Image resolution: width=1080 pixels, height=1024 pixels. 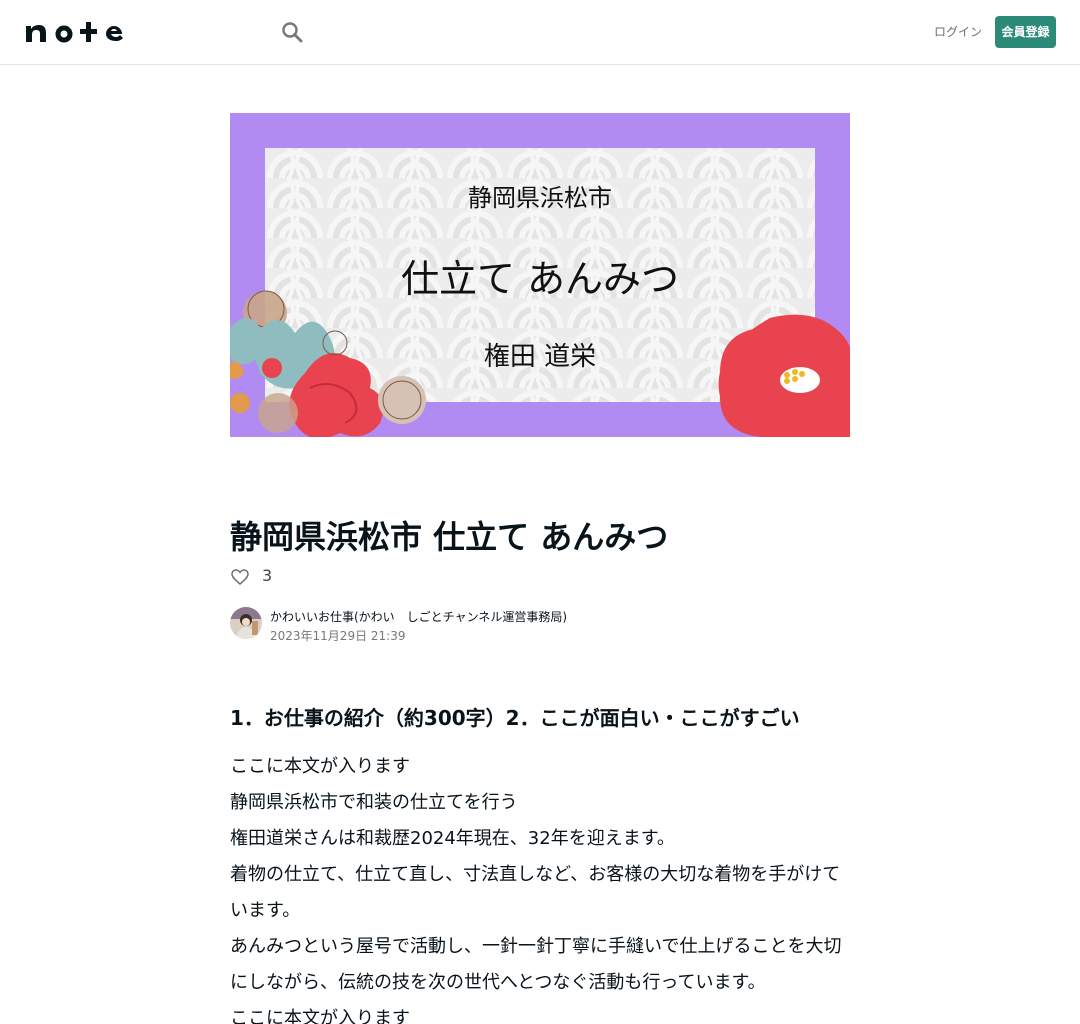 I want to click on search-icon, so click(x=292, y=32).